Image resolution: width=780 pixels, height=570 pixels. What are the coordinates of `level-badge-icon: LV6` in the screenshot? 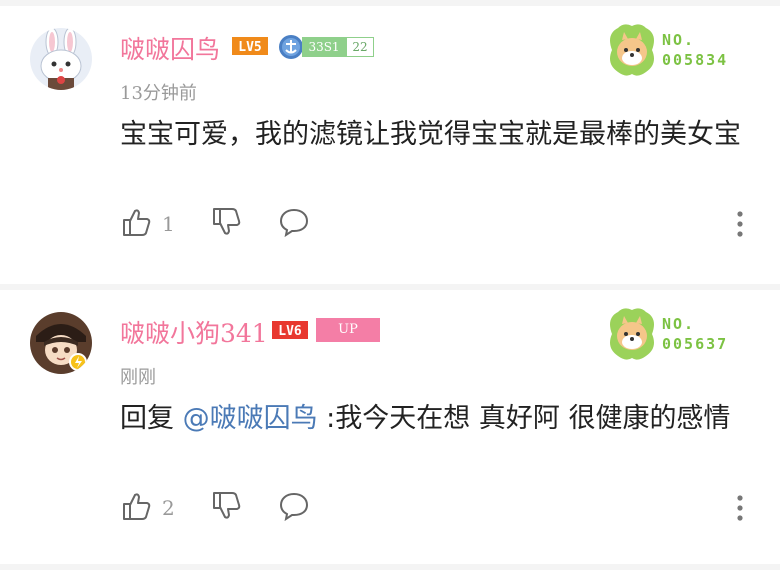 It's located at (290, 330).